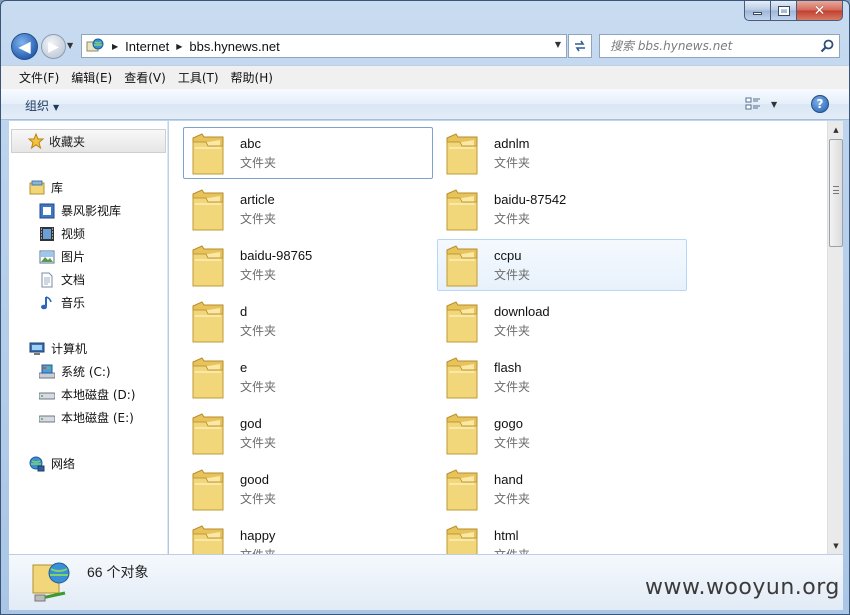  Describe the element at coordinates (308, 536) in the screenshot. I see `folder-item: happy 文件夹` at that location.